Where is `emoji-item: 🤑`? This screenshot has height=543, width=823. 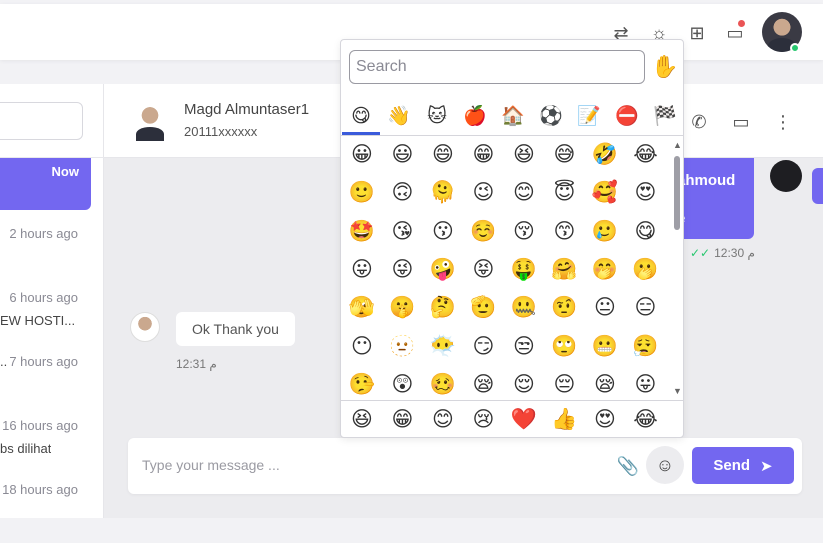 emoji-item: 🤑 is located at coordinates (524, 270).